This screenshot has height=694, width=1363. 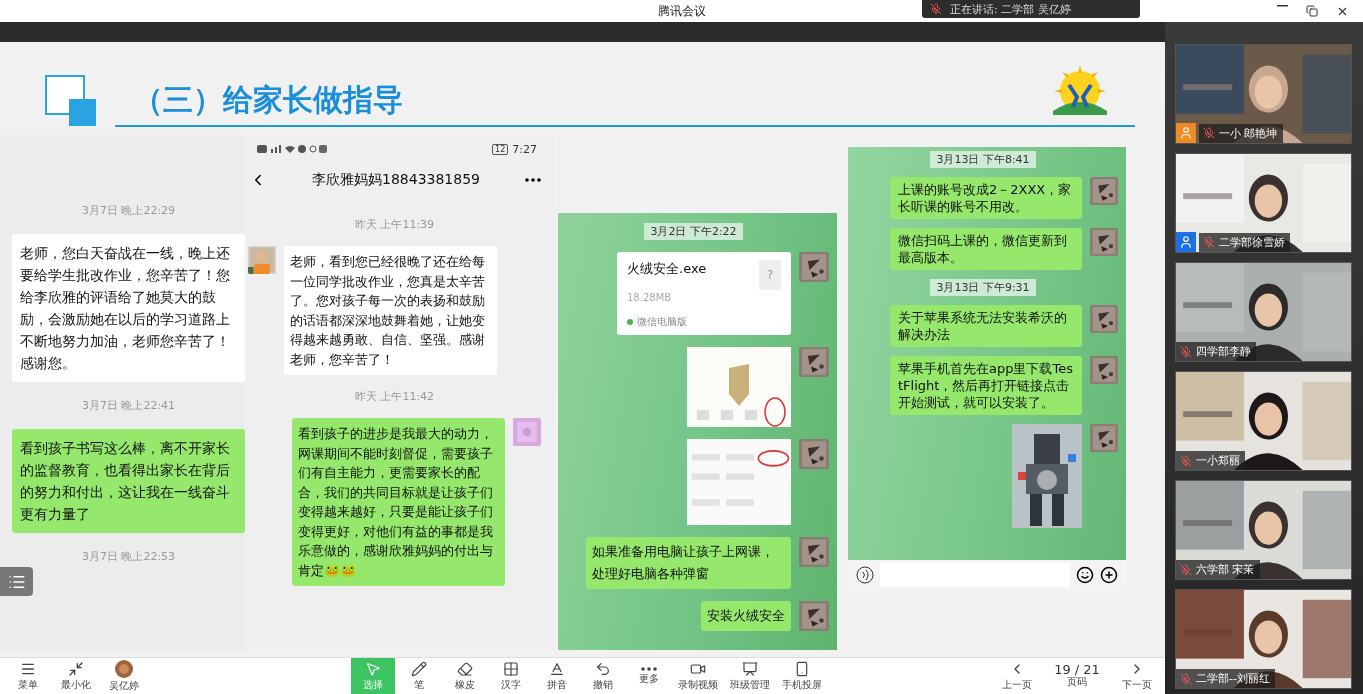 I want to click on restore-button, so click(x=1312, y=11).